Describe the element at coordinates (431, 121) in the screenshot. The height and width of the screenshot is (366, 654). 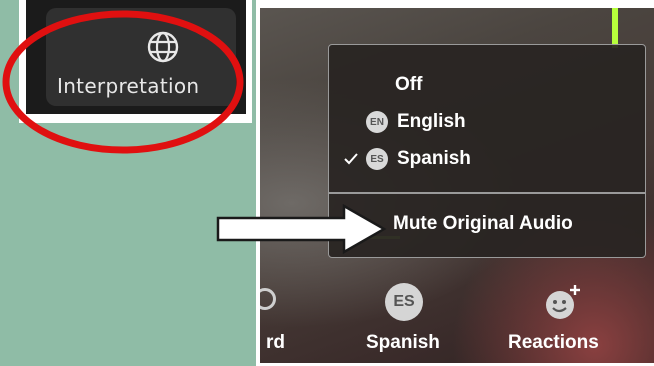
I see `menu-item-label: English` at that location.